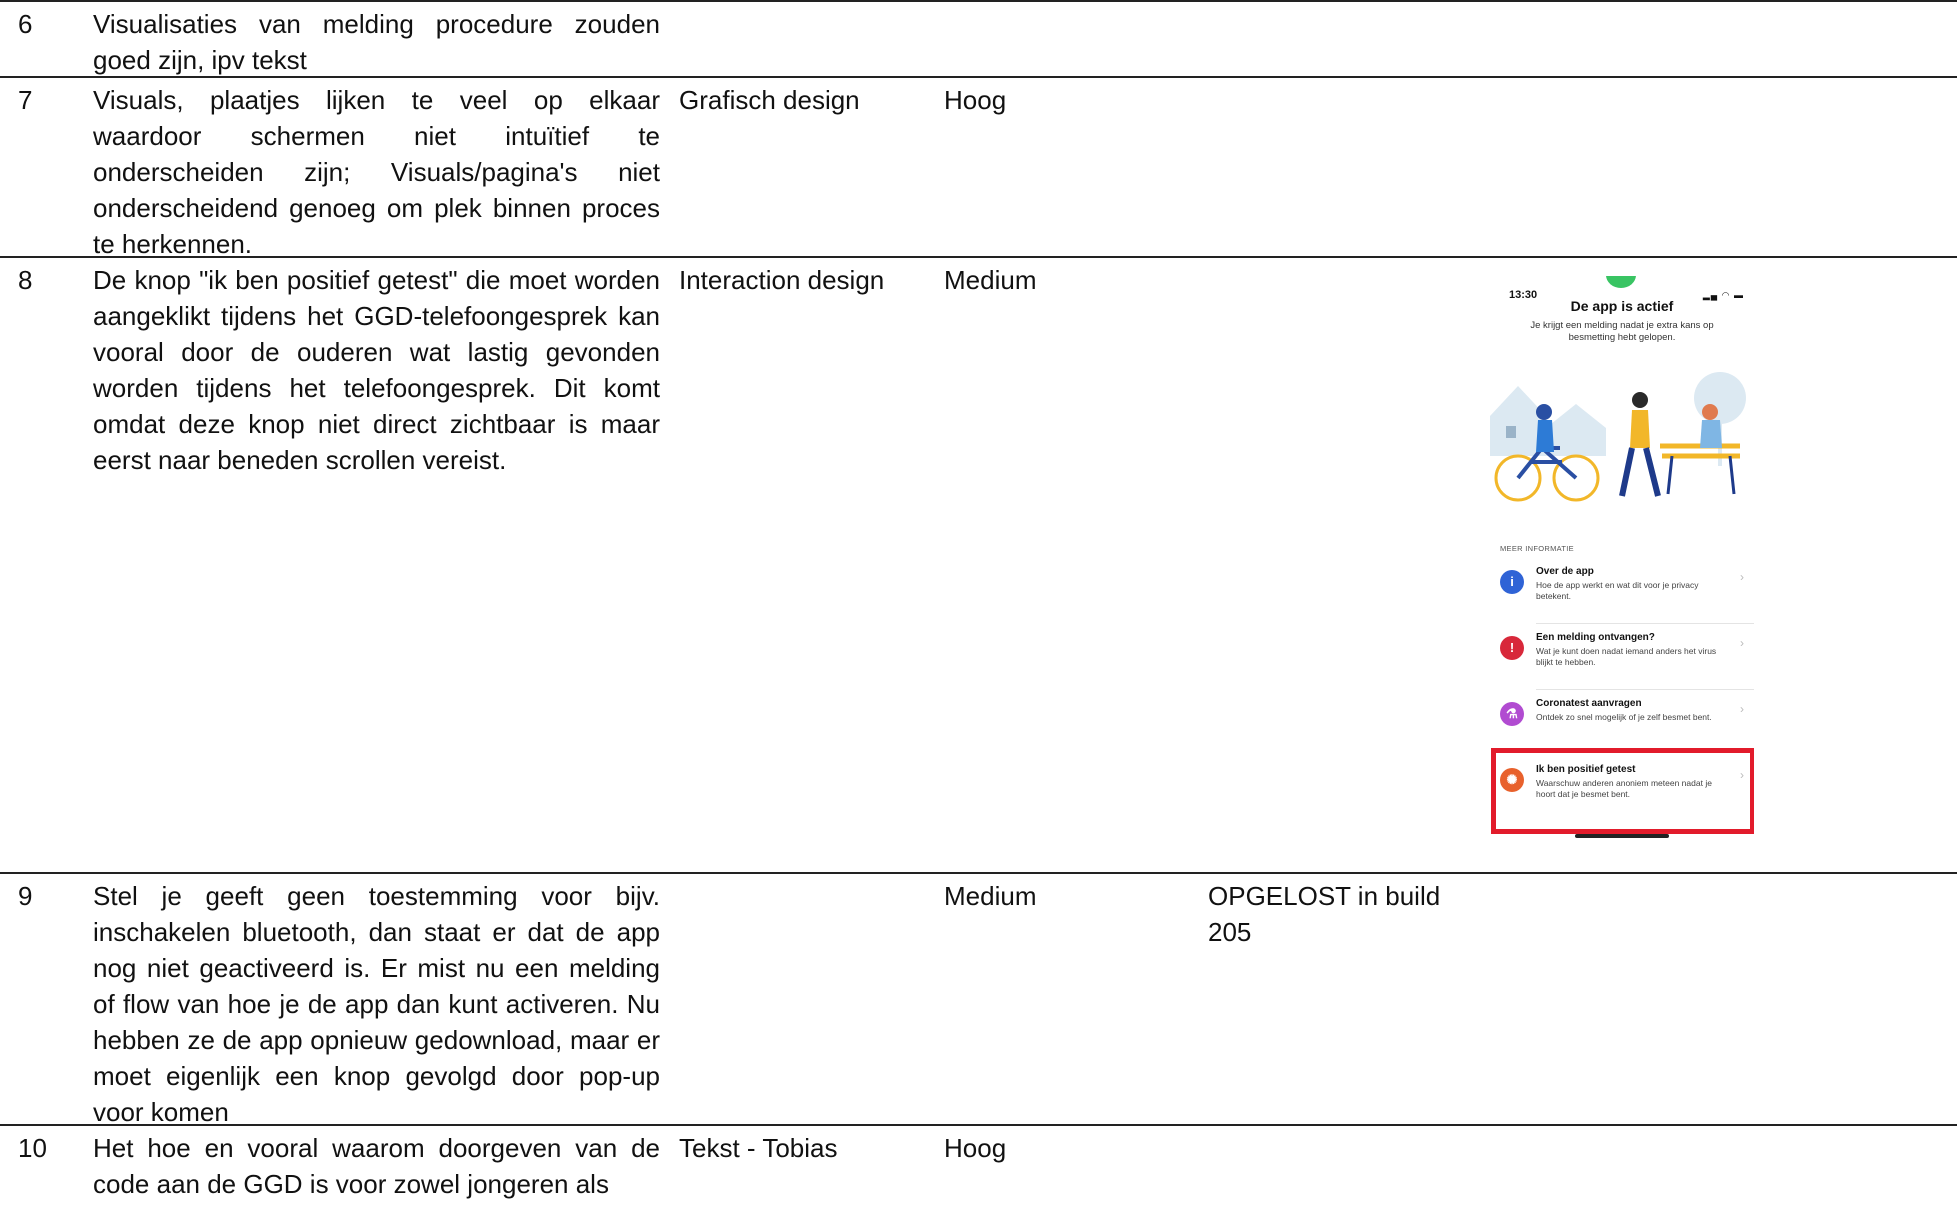 The image size is (1957, 1216). I want to click on test-tube-icon: ⚗, so click(1512, 714).